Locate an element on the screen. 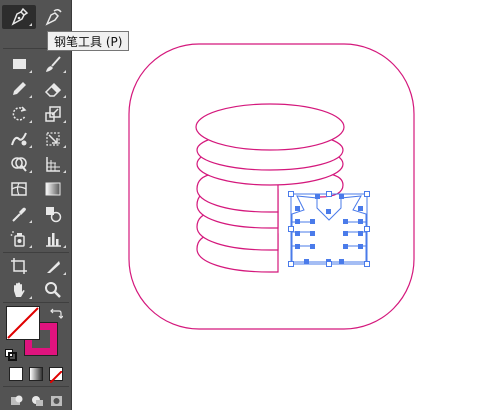 The image size is (496, 411). hand-icon is located at coordinates (19, 289).